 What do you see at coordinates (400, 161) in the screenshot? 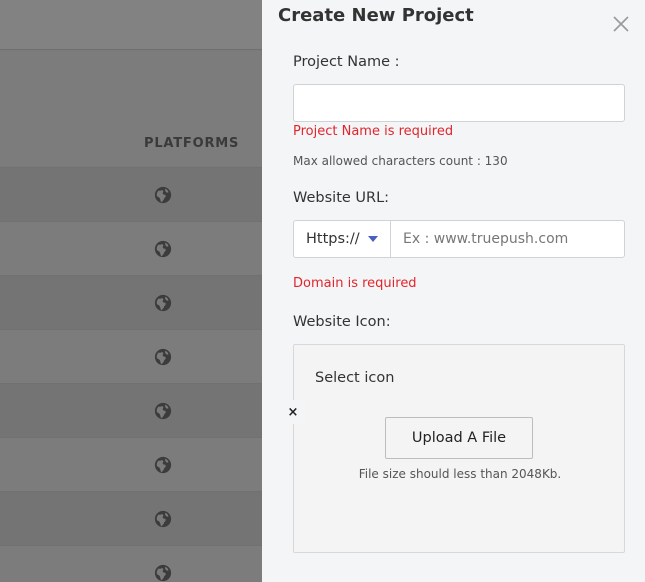
I see `project-name-char-hint: Max allowed characters count : 130` at bounding box center [400, 161].